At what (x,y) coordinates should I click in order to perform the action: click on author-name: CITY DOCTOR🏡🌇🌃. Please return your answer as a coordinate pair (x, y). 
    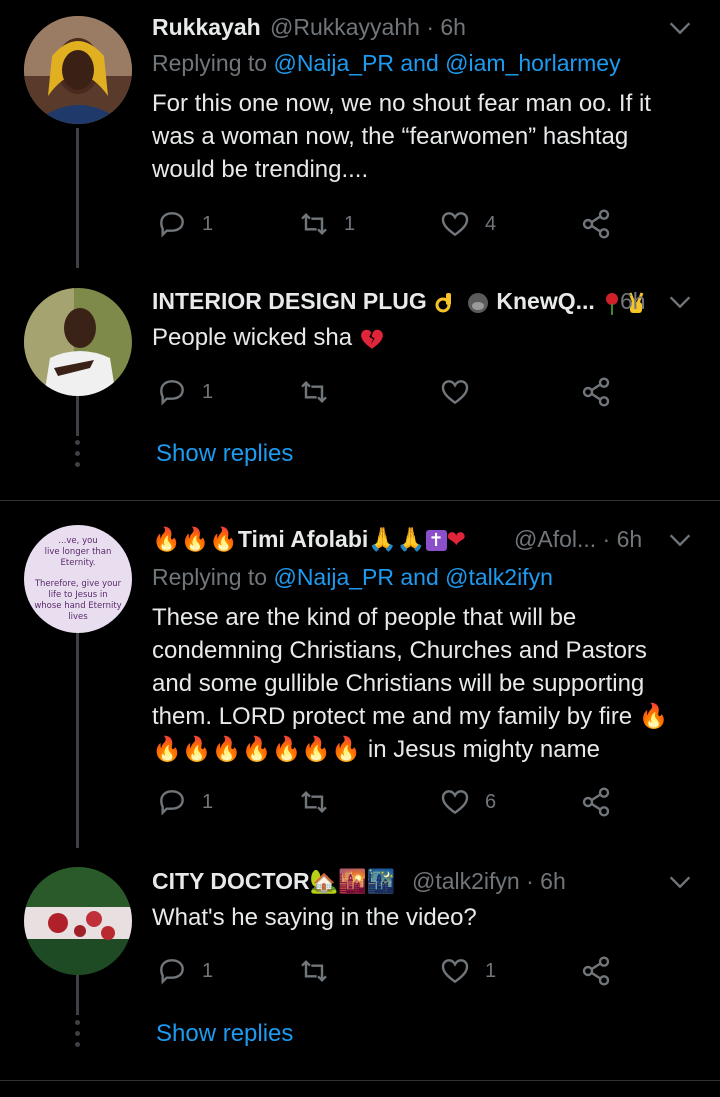
    Looking at the image, I should click on (274, 881).